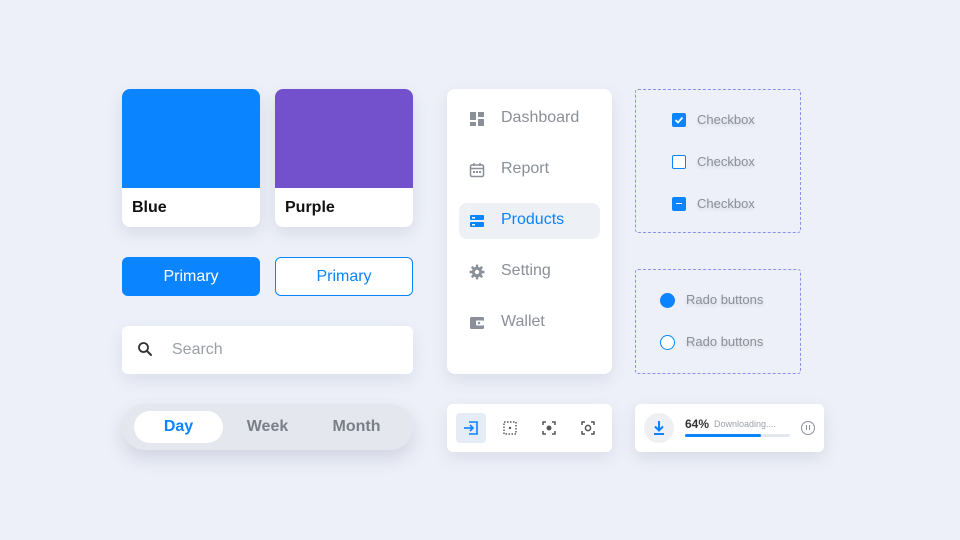 The image size is (960, 540). What do you see at coordinates (533, 219) in the screenshot?
I see `menu-item-label: Products` at bounding box center [533, 219].